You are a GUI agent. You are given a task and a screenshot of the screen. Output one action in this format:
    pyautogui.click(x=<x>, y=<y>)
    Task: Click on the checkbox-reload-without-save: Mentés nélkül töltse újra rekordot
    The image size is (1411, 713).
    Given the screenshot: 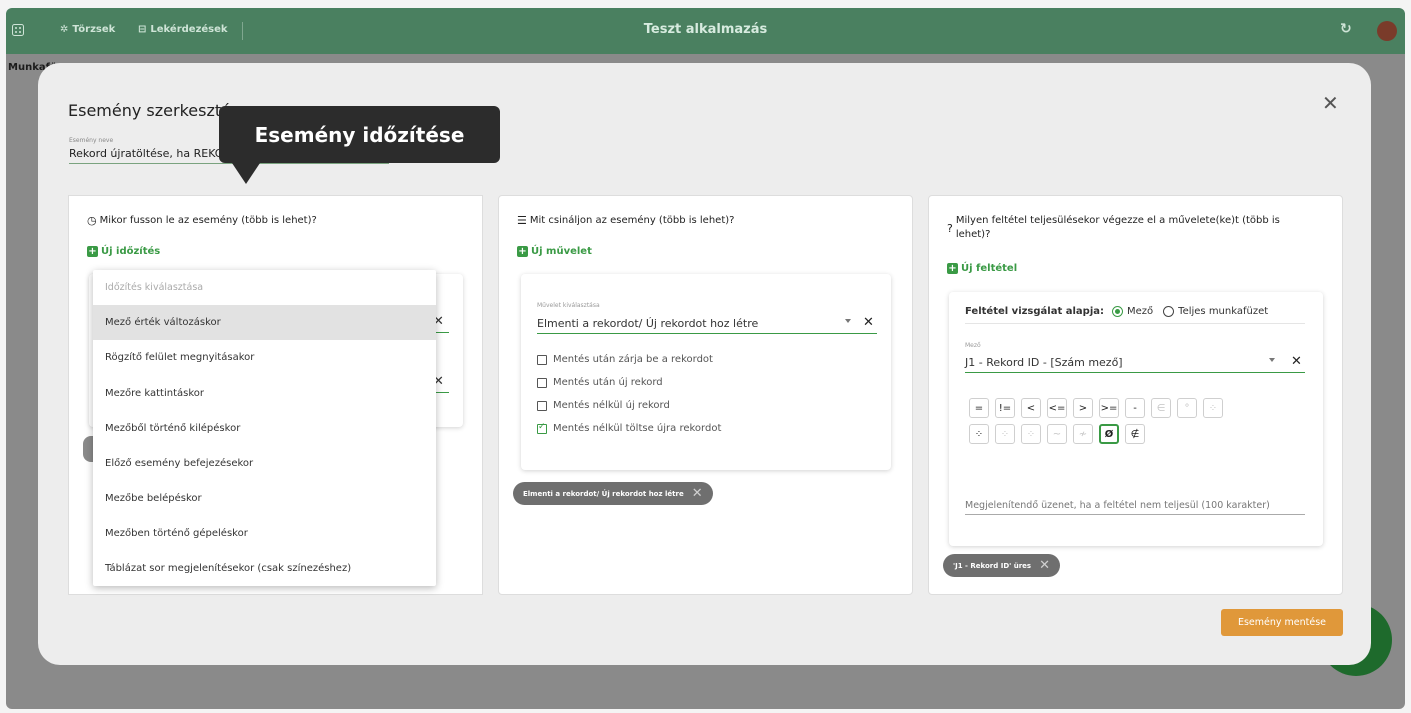 What is the action you would take?
    pyautogui.click(x=629, y=428)
    